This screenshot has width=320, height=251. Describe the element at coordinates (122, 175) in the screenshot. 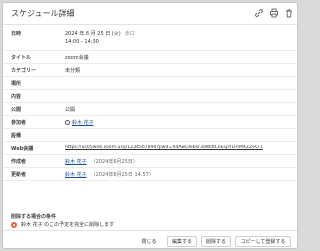

I see `updater-date: （2024年6月25日 14:57）` at that location.